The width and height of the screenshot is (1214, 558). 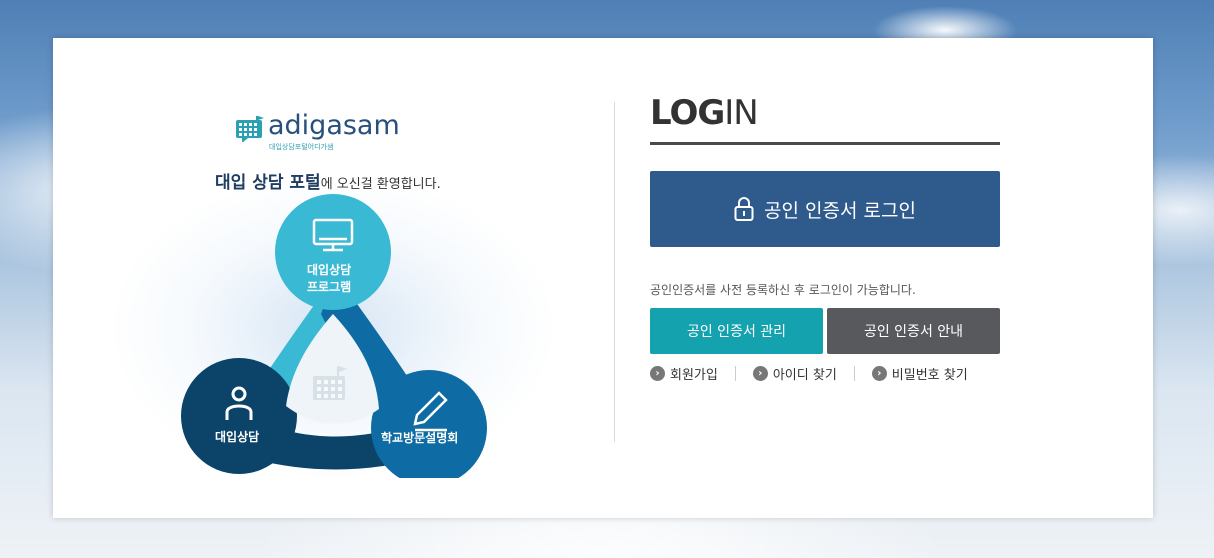 What do you see at coordinates (237, 437) in the screenshot?
I see `consult-label: 대입상담` at bounding box center [237, 437].